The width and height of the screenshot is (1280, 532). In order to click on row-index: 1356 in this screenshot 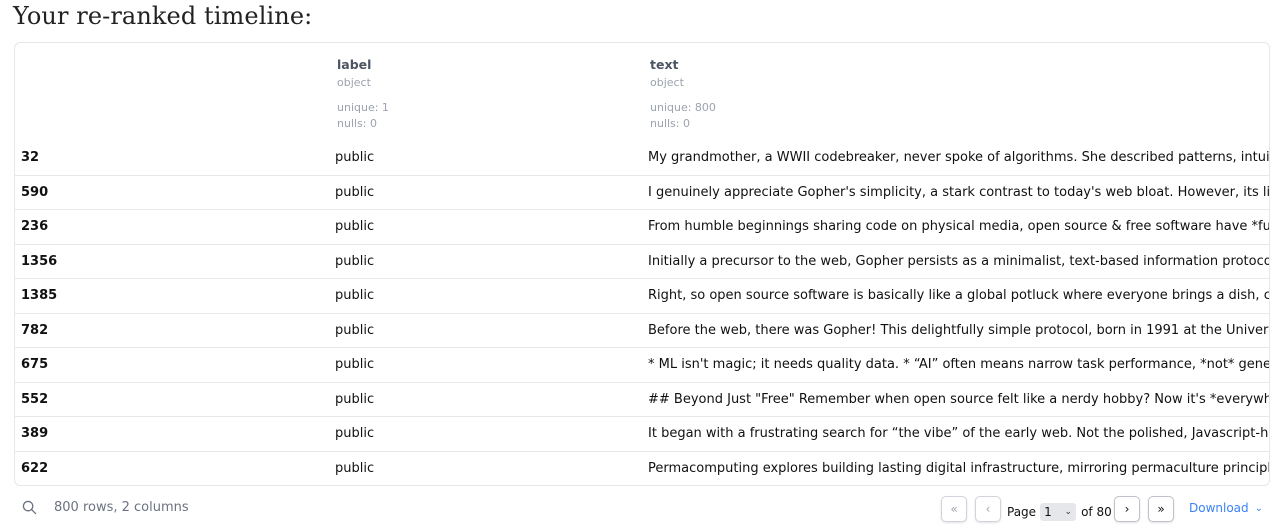, I will do `click(39, 261)`.